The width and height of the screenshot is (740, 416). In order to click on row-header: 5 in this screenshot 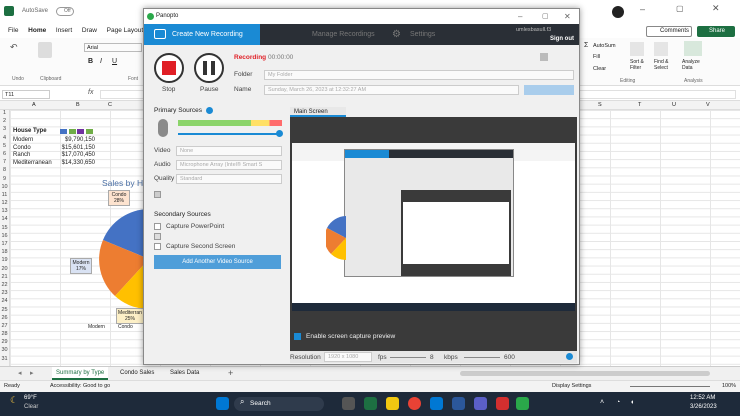, I will do `click(4, 147)`.